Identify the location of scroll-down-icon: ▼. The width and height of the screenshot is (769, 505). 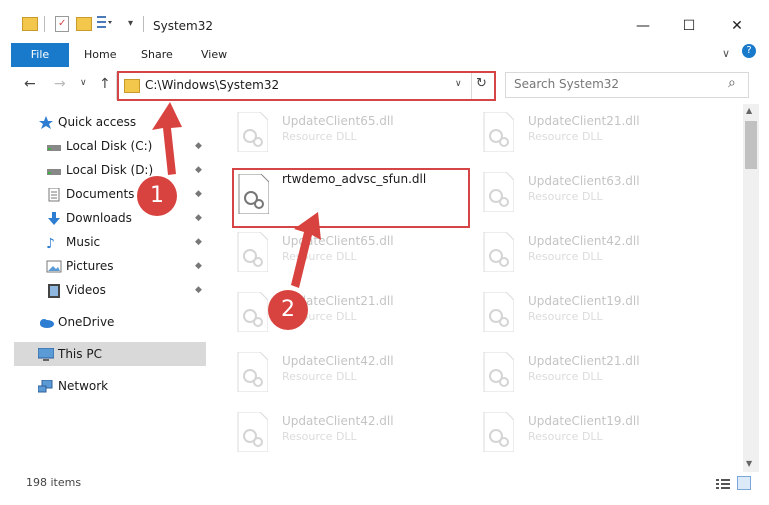
(749, 463).